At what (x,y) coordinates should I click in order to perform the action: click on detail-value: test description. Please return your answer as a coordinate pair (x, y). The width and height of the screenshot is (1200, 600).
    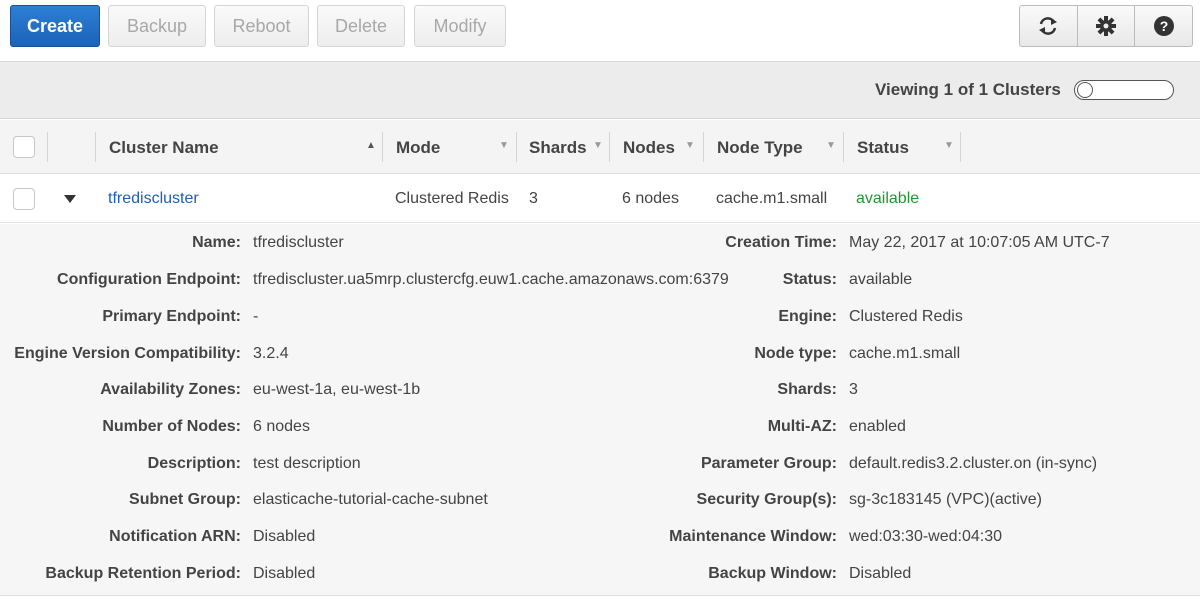
    Looking at the image, I should click on (307, 463).